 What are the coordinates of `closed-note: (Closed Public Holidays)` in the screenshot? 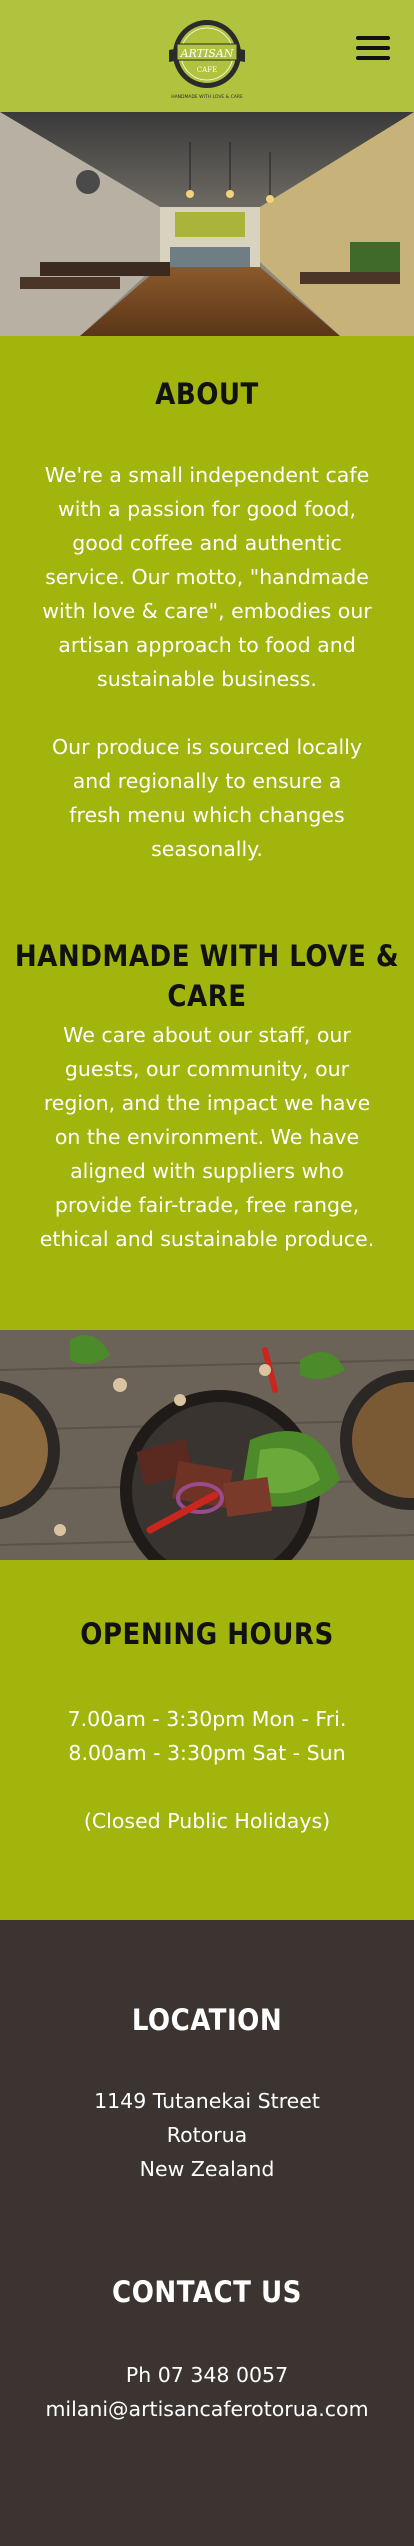 It's located at (207, 1821).